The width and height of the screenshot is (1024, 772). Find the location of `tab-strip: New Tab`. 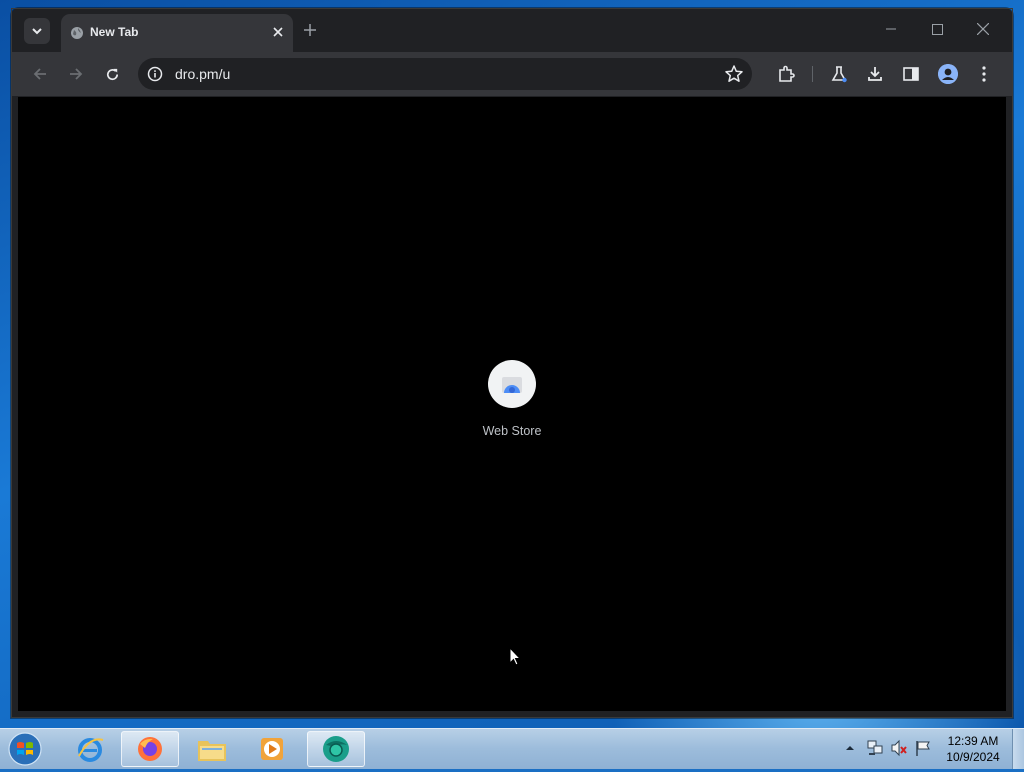

tab-strip: New Tab is located at coordinates (512, 30).